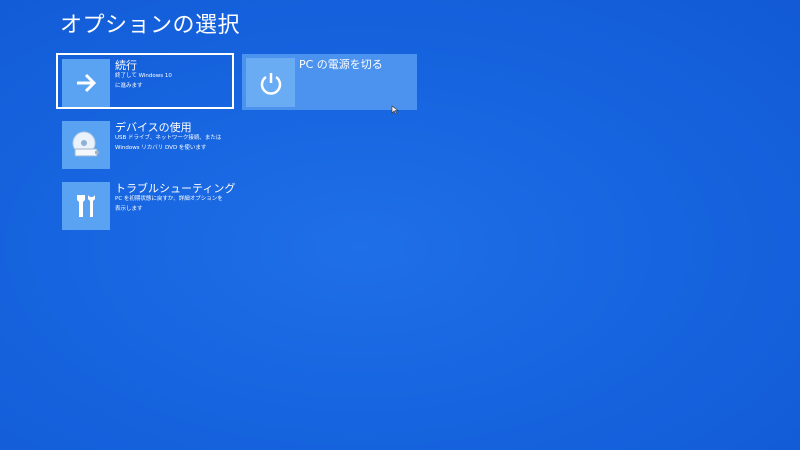 The width and height of the screenshot is (800, 450). What do you see at coordinates (86, 83) in the screenshot?
I see `arrow-right-icon` at bounding box center [86, 83].